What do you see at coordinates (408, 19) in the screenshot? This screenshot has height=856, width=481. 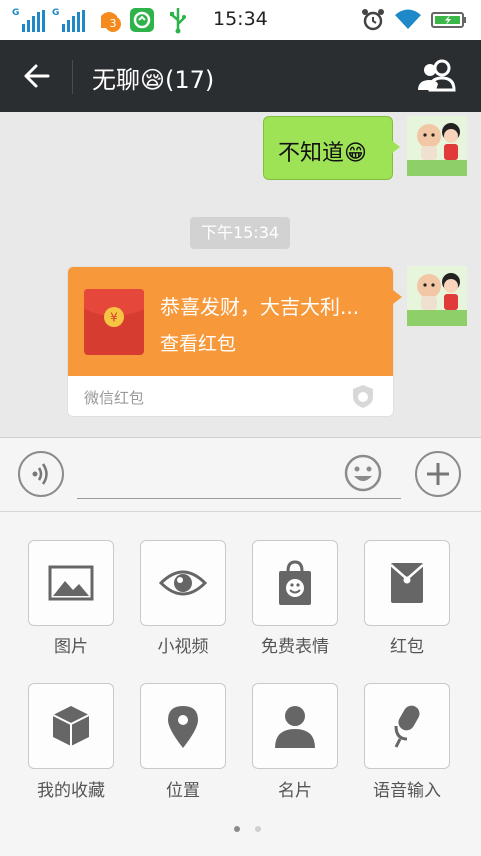 I see `wifi-icon` at bounding box center [408, 19].